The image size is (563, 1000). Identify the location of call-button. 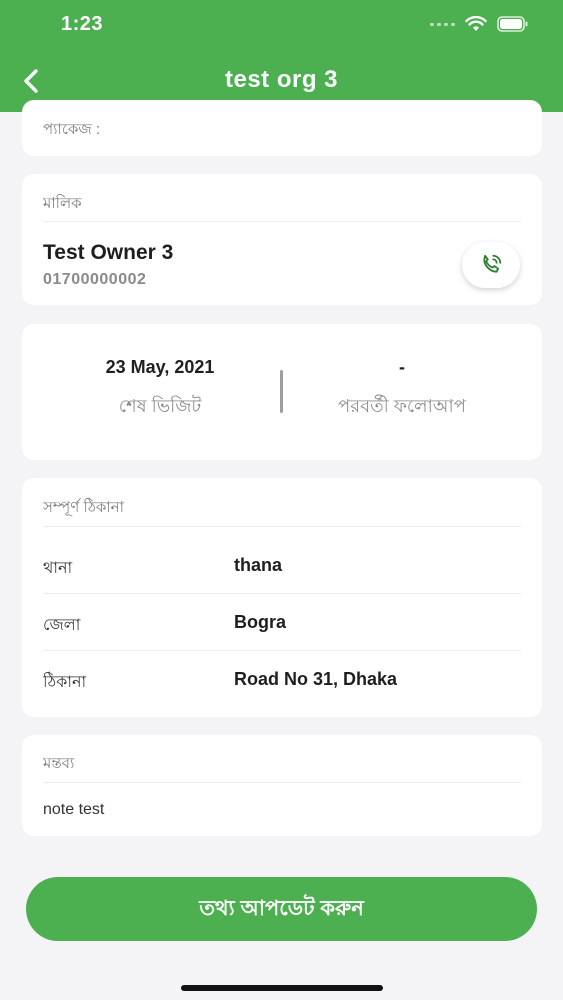
(491, 265).